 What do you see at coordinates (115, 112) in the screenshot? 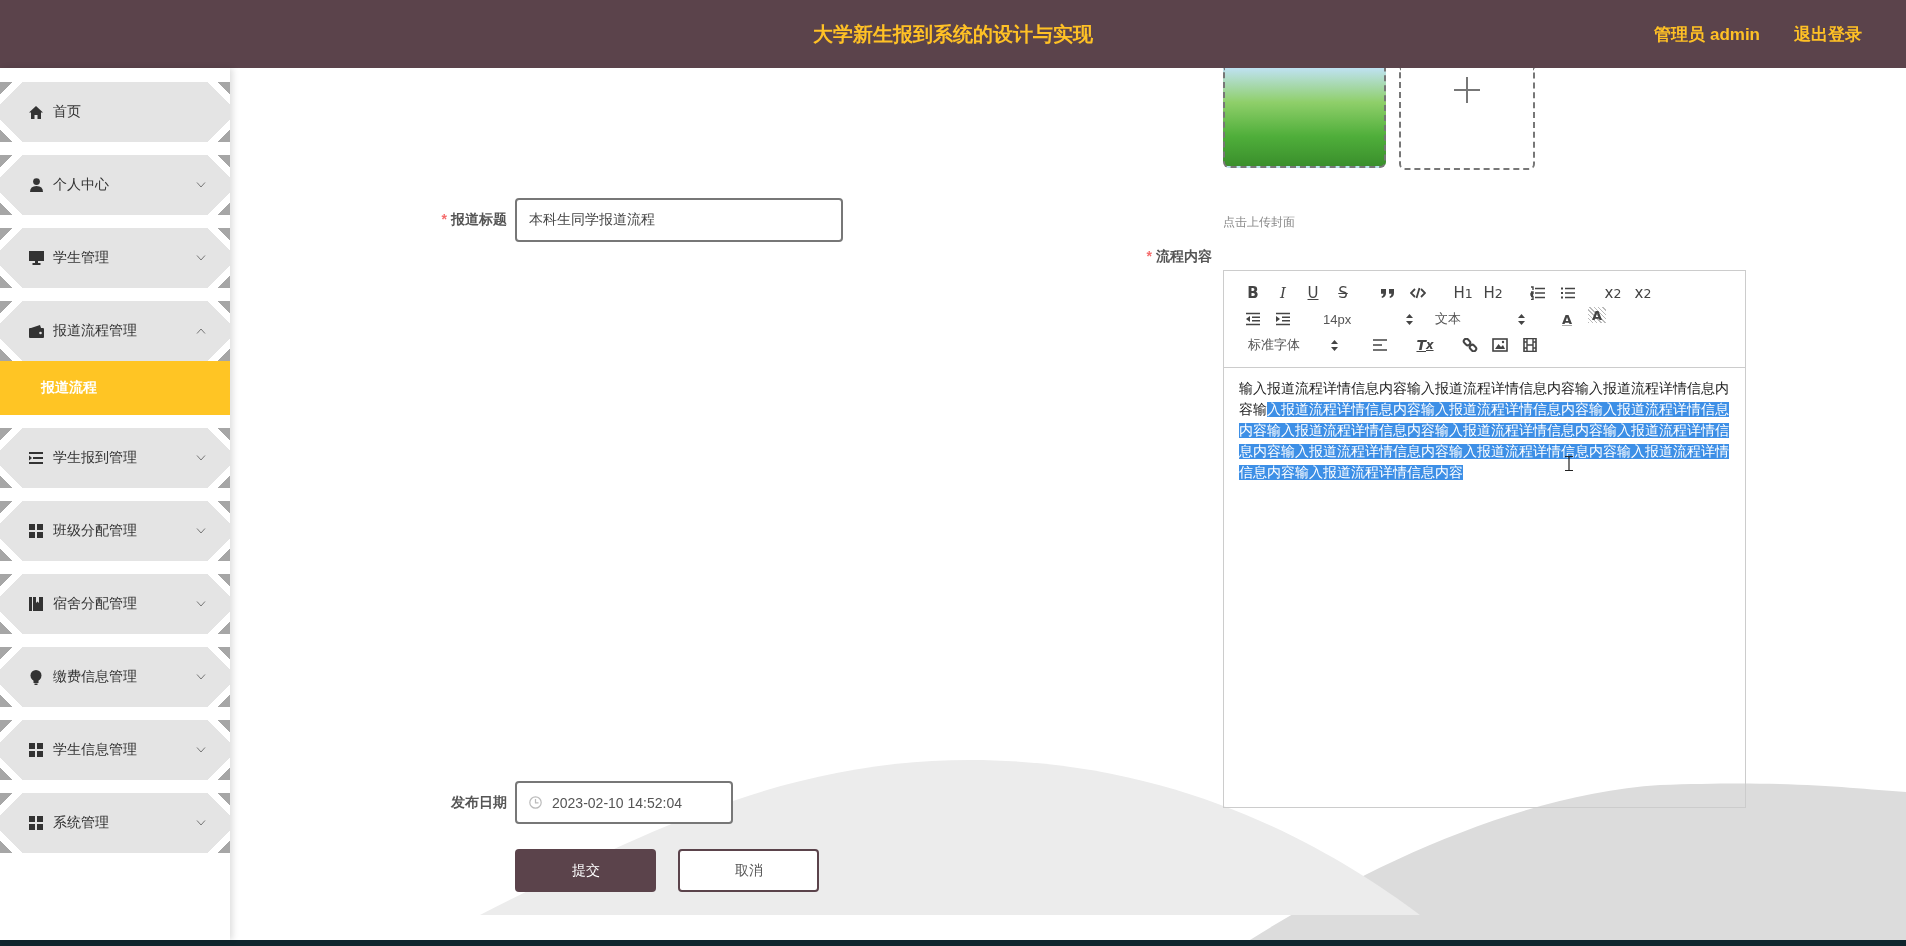
I see `sidebar-item: 首页` at bounding box center [115, 112].